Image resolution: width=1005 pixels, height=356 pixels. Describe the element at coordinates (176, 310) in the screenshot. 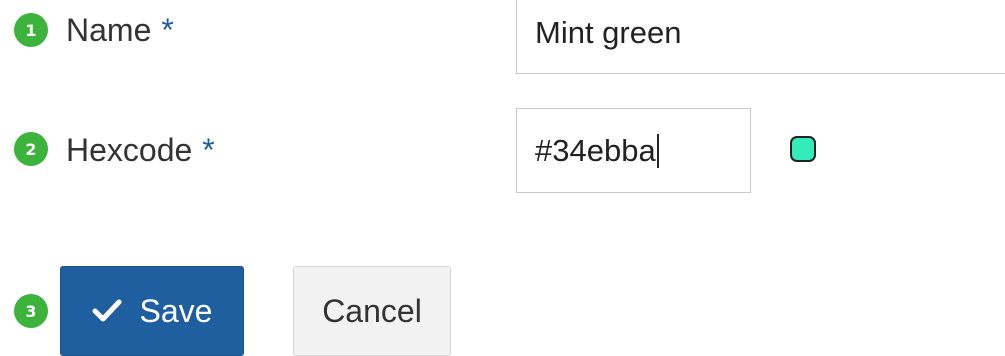

I see `save-button-label: Save` at that location.